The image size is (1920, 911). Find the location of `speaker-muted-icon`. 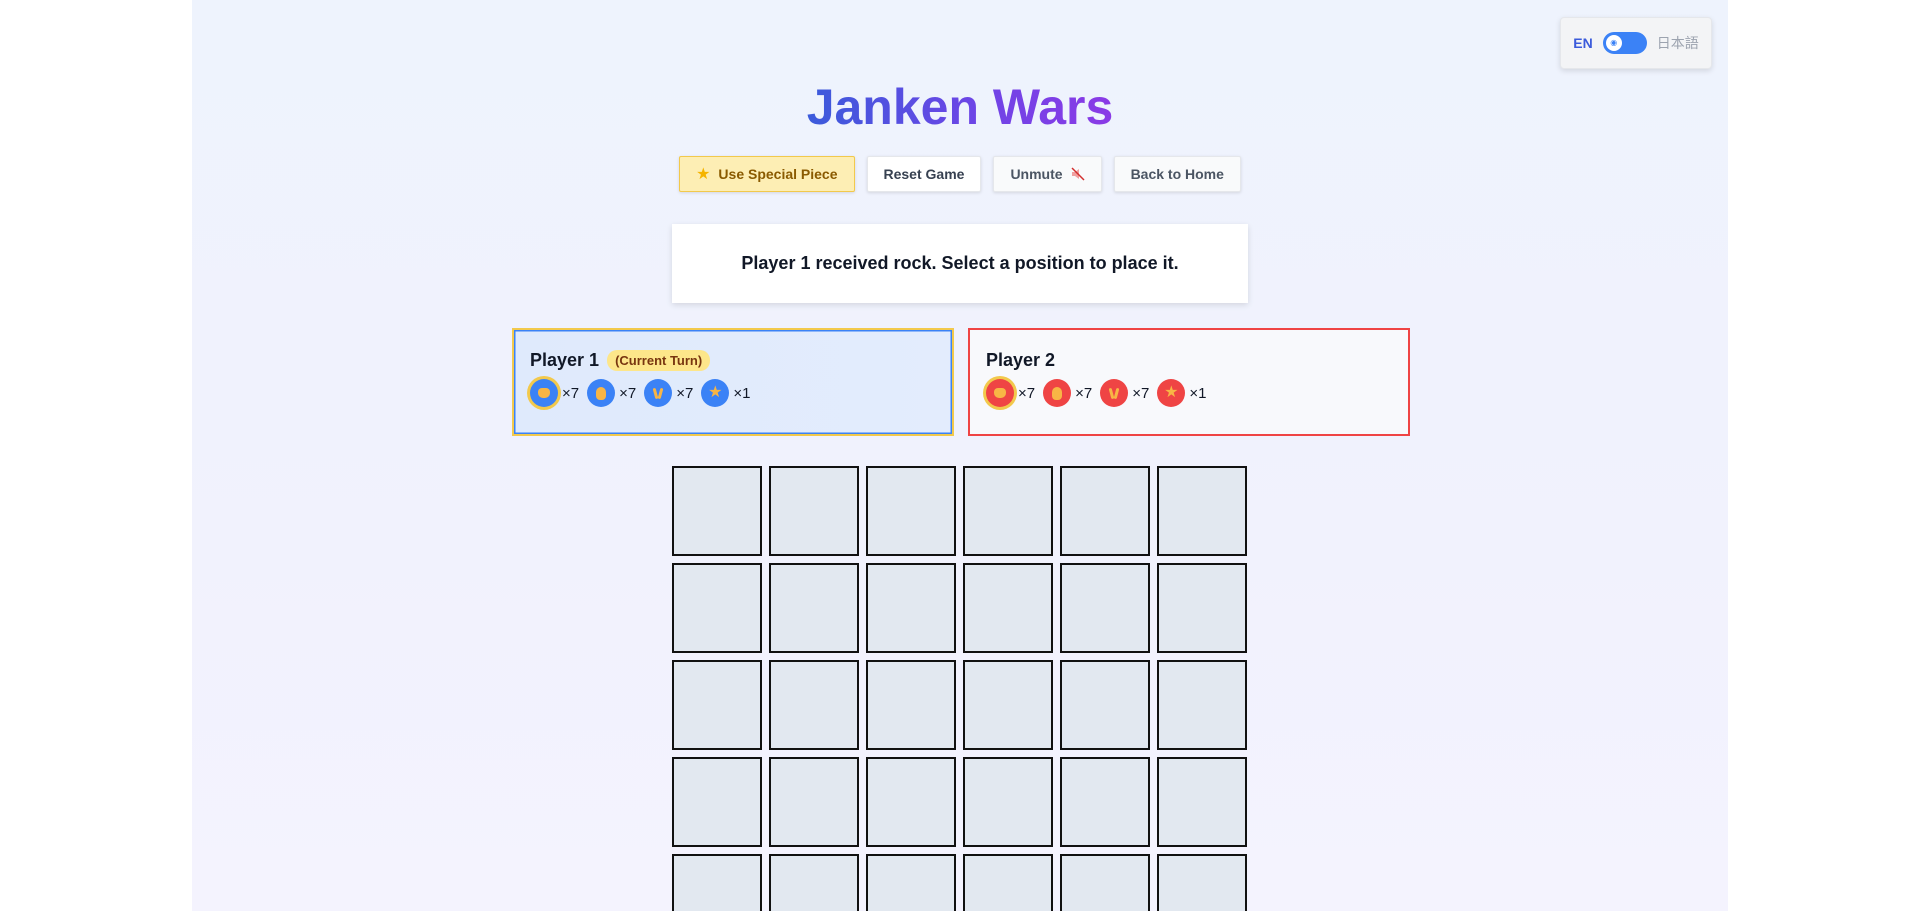

speaker-muted-icon is located at coordinates (1078, 174).